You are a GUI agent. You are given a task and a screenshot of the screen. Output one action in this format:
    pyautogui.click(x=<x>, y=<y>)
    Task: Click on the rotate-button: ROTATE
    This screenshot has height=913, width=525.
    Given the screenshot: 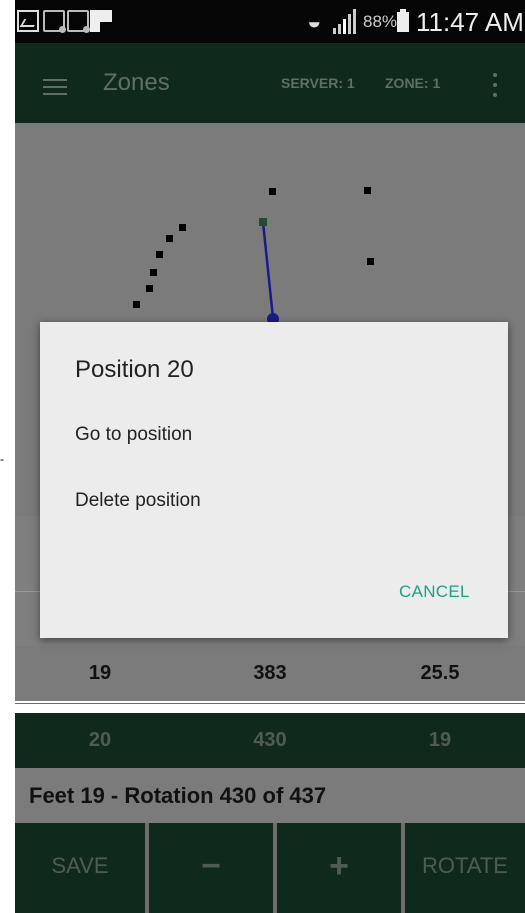 What is the action you would take?
    pyautogui.click(x=465, y=868)
    